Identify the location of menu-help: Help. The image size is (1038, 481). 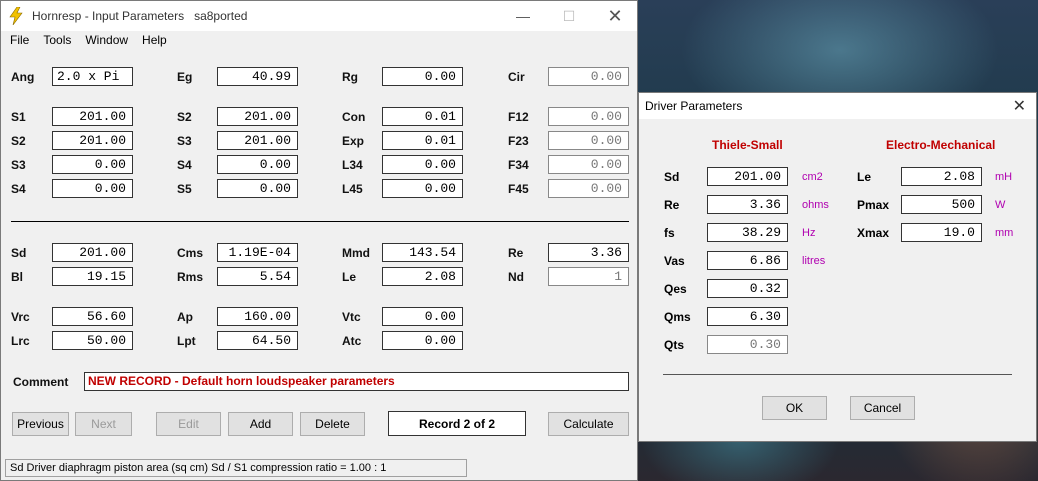
(154, 40).